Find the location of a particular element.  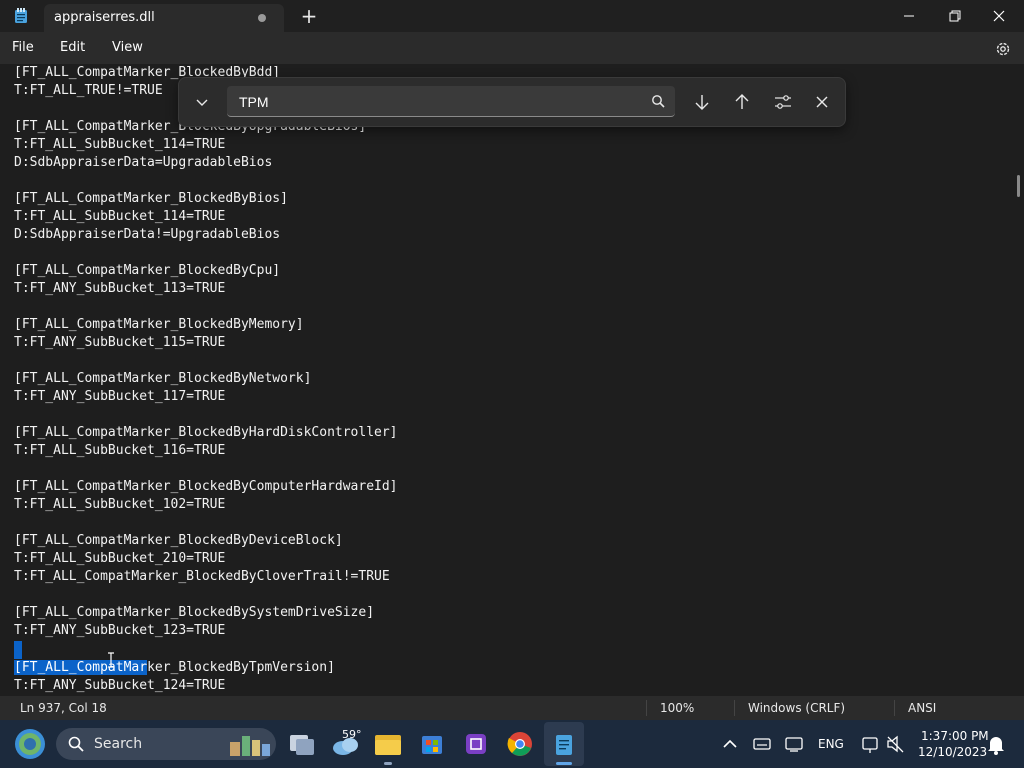

find-previous-button is located at coordinates (742, 102).